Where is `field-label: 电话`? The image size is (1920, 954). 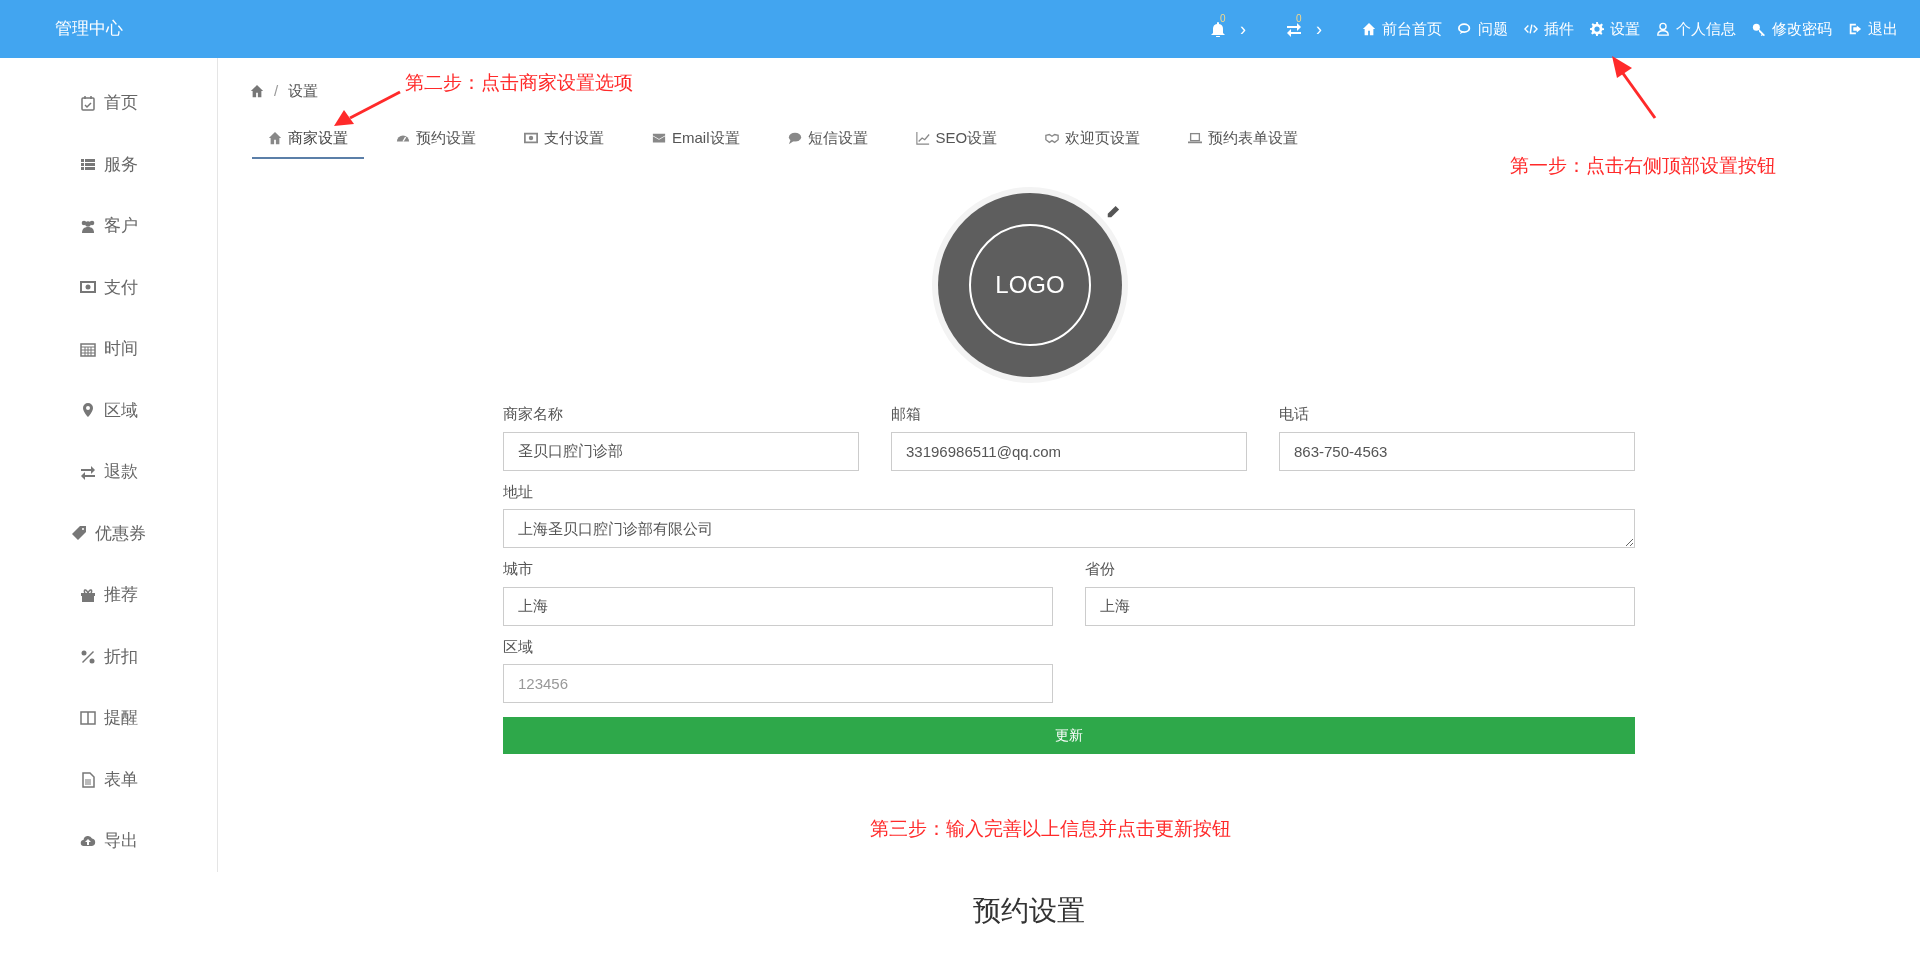 field-label: 电话 is located at coordinates (1294, 414).